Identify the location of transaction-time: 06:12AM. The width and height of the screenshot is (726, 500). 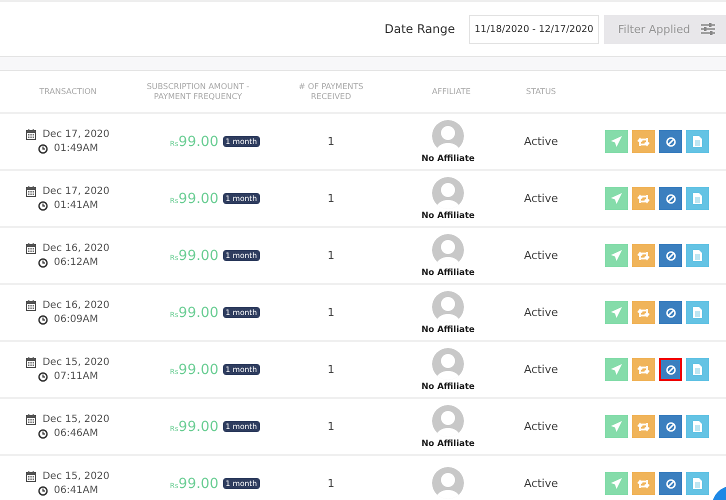
(76, 262).